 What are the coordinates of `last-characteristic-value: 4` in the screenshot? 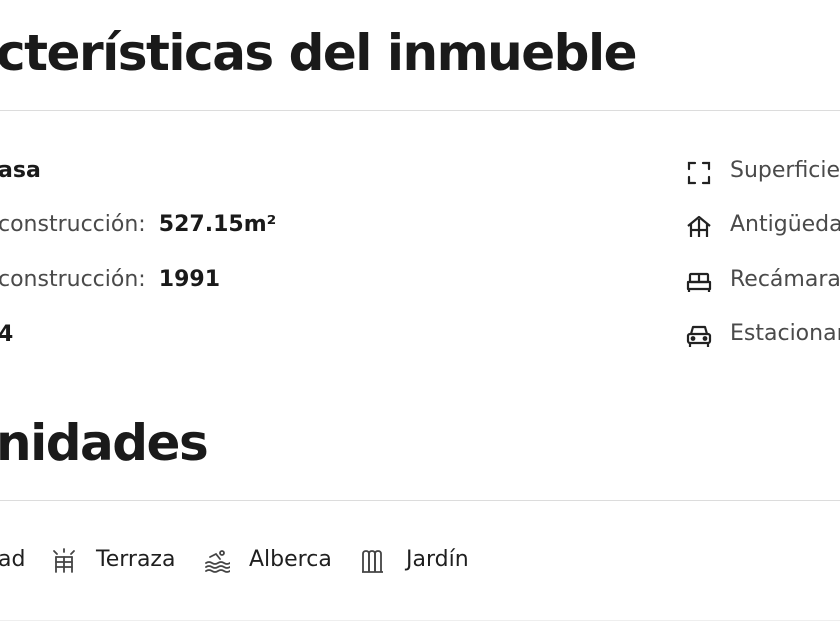 It's located at (7, 334).